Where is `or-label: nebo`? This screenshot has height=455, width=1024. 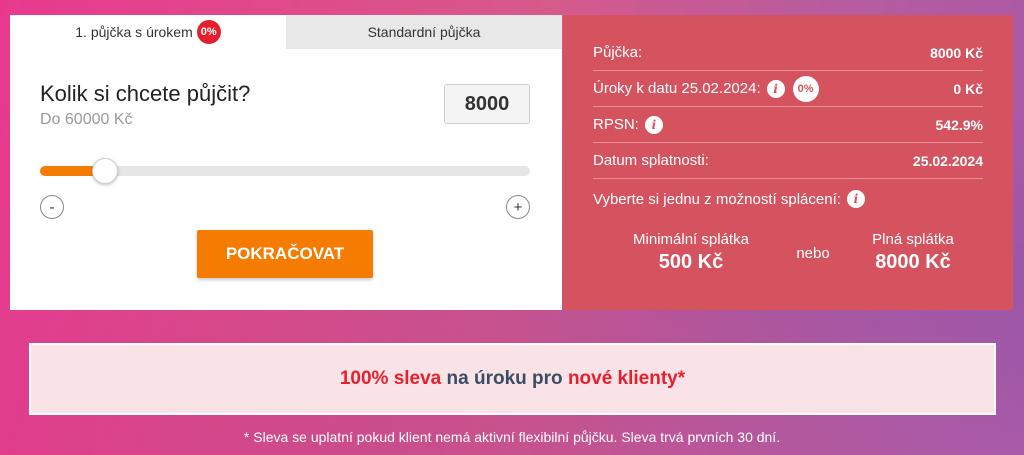 or-label: nebo is located at coordinates (813, 253).